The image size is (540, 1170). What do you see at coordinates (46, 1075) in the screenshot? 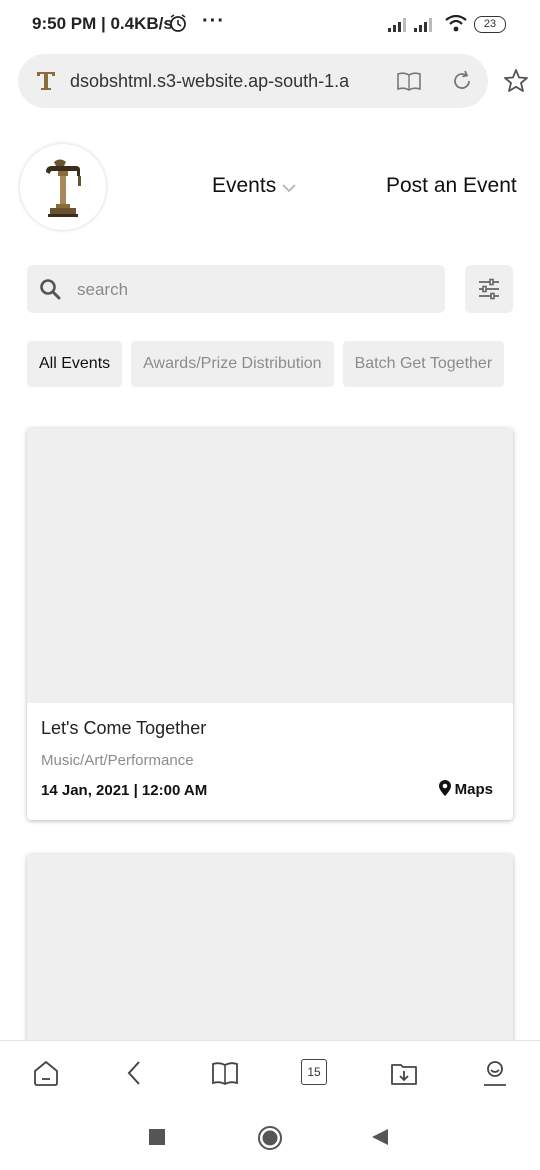
I see `home-icon` at bounding box center [46, 1075].